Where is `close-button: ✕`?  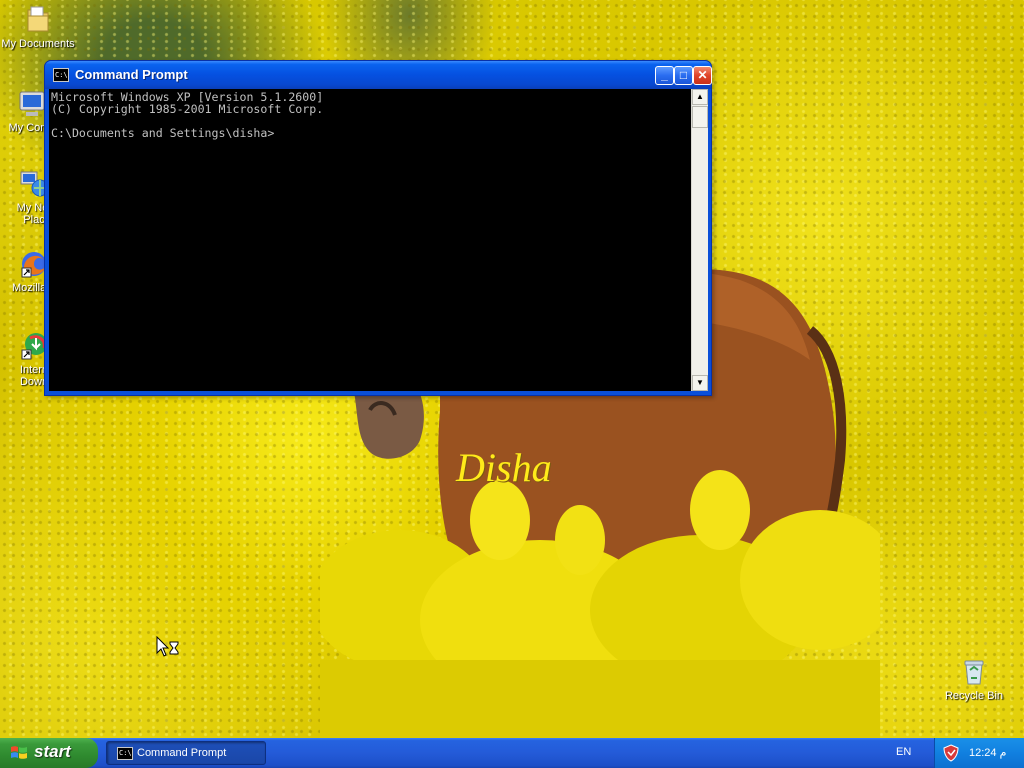
close-button: ✕ is located at coordinates (702, 75).